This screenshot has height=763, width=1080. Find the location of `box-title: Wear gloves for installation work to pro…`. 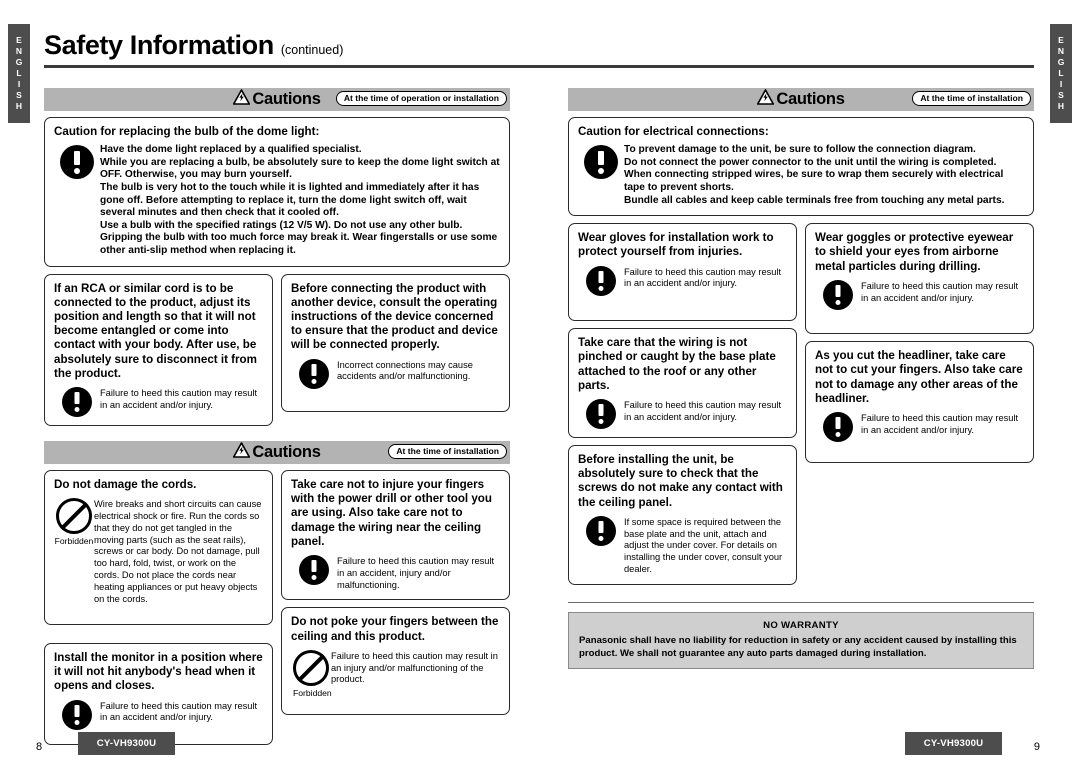

box-title: Wear gloves for installation work to pro… is located at coordinates (676, 245).